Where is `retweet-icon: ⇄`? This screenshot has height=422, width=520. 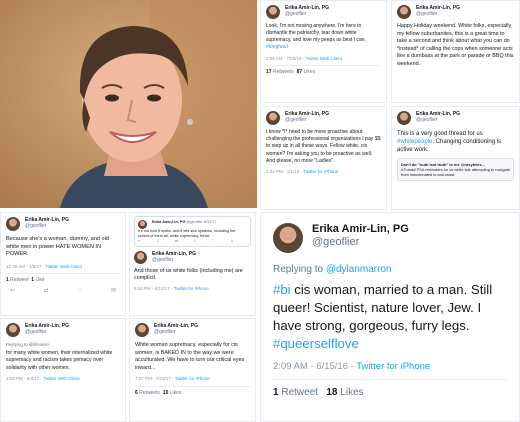
retweet-icon: ⇄ is located at coordinates (46, 292).